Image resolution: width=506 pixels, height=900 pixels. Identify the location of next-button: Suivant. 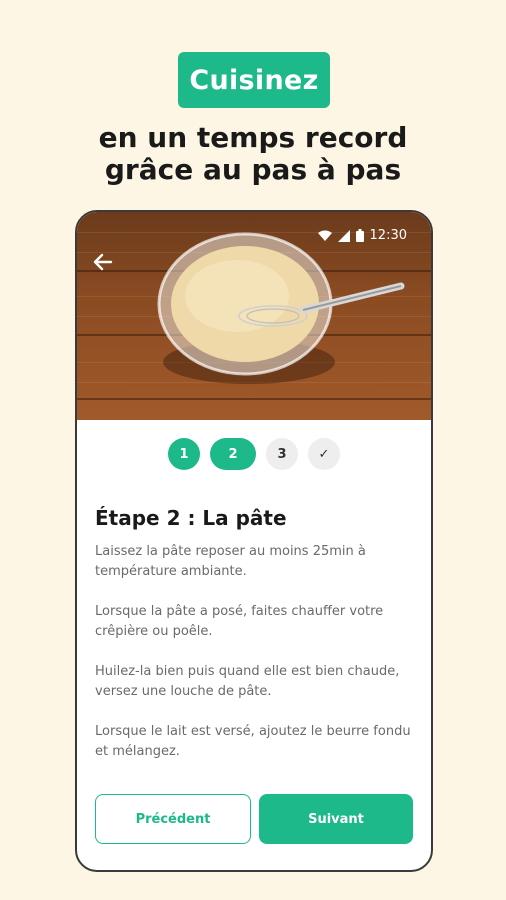
(336, 819).